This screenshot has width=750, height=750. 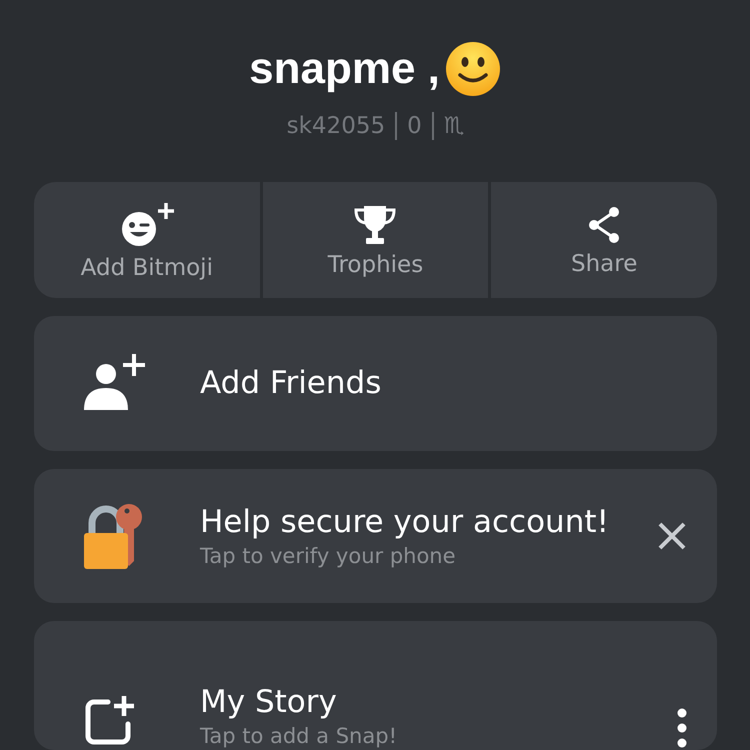 I want to click on action-tile: Add Bitmoji, so click(x=147, y=240).